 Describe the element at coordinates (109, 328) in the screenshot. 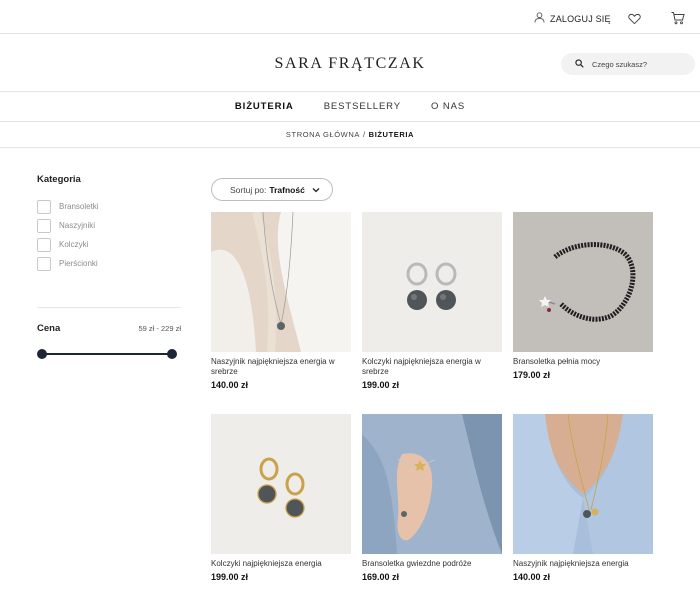

I see `price-filter-header: Cena 59 zł - 229 zł` at that location.